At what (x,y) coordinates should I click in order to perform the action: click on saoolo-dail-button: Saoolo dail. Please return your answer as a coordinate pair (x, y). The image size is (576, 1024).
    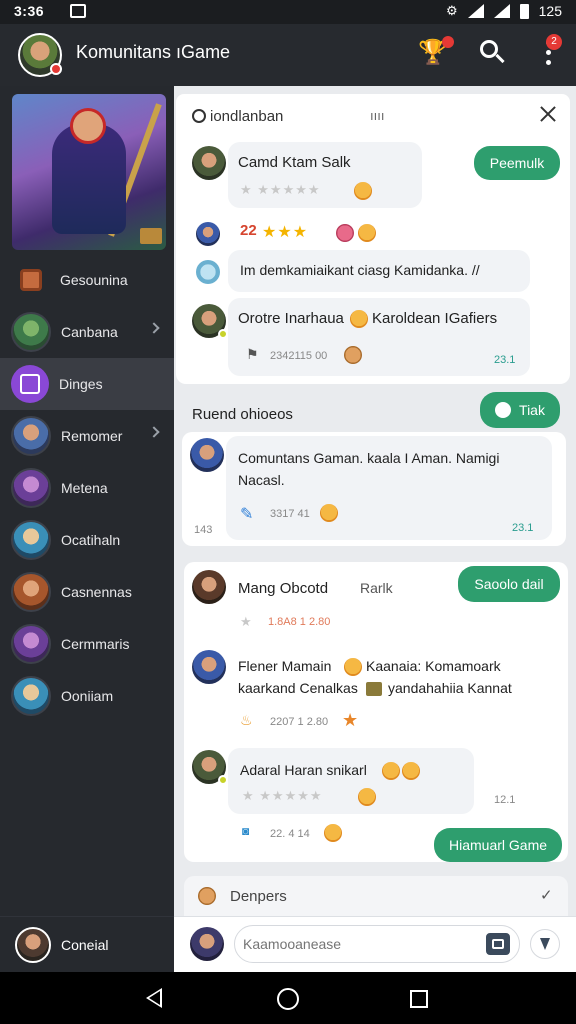
    Looking at the image, I should click on (509, 584).